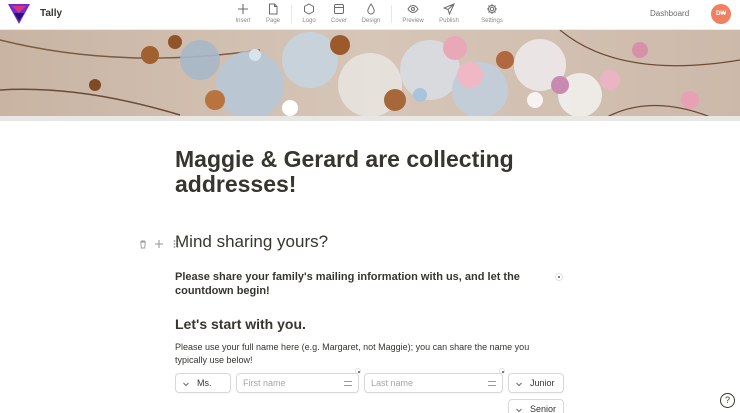 This screenshot has height=413, width=740. What do you see at coordinates (413, 21) in the screenshot?
I see `preview-label: Preview` at bounding box center [413, 21].